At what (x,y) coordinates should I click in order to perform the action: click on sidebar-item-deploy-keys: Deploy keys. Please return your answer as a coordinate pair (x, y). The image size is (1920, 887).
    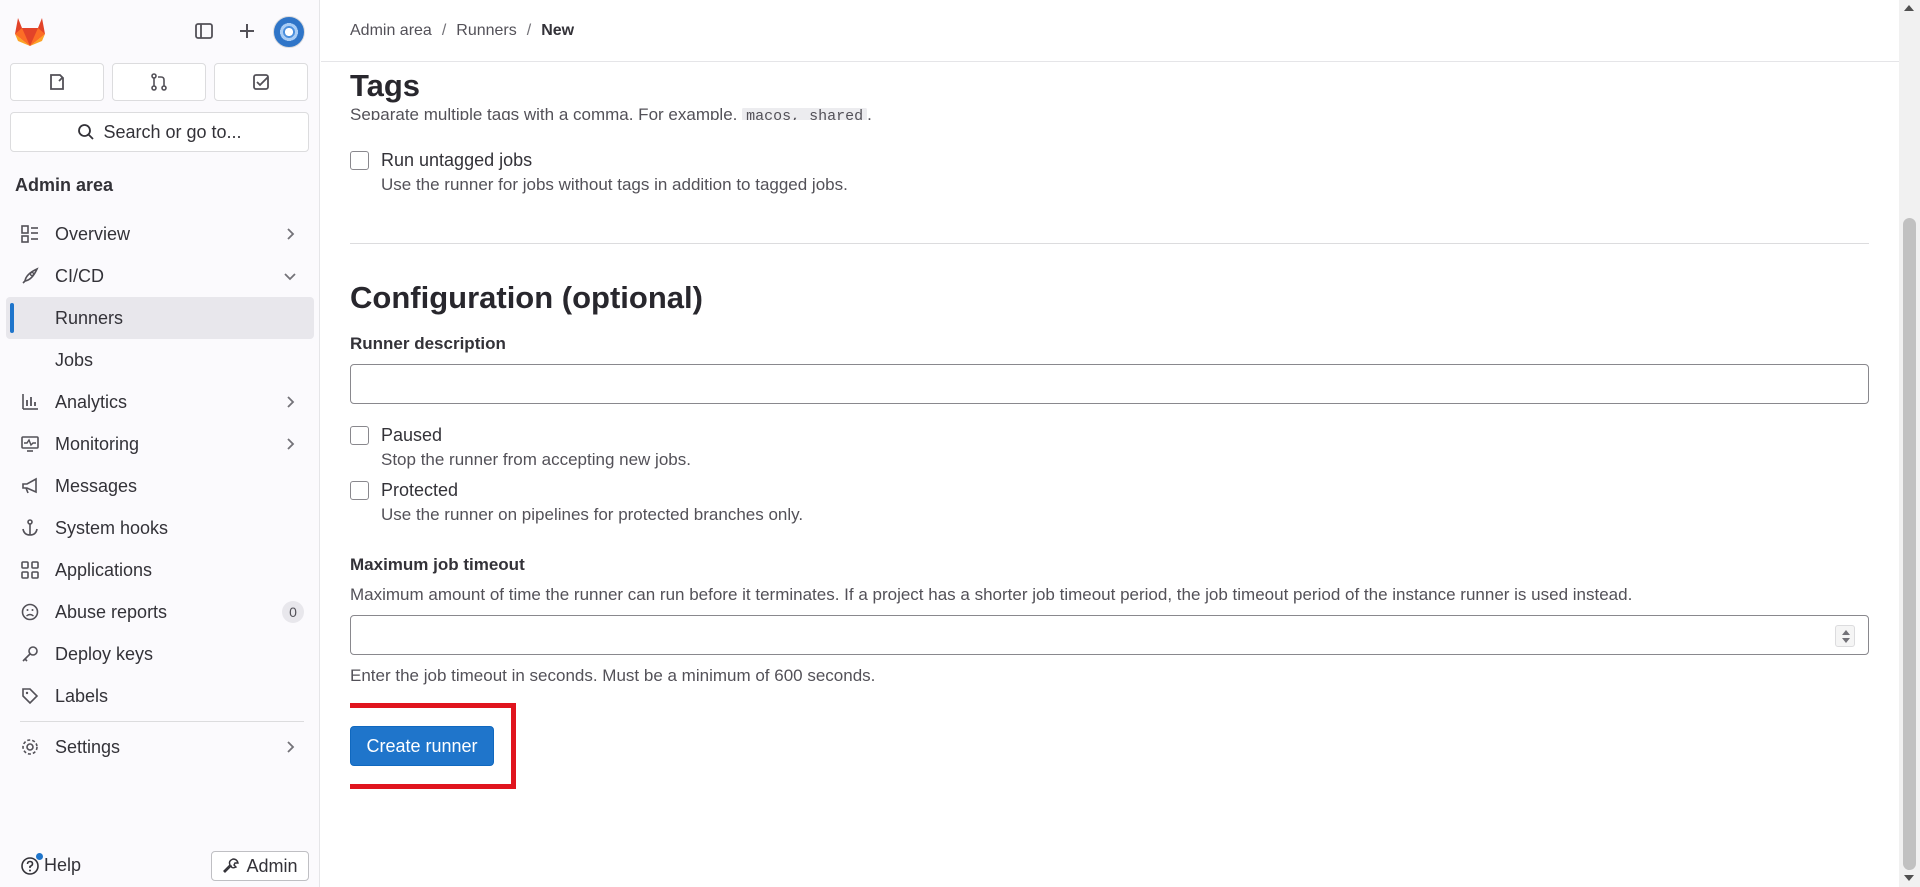
    Looking at the image, I should click on (160, 654).